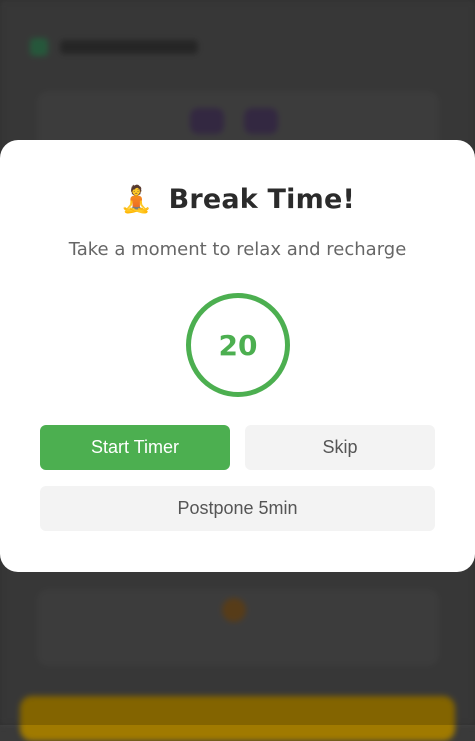 This screenshot has height=741, width=475. I want to click on postpone-button: Postpone 5min, so click(237, 508).